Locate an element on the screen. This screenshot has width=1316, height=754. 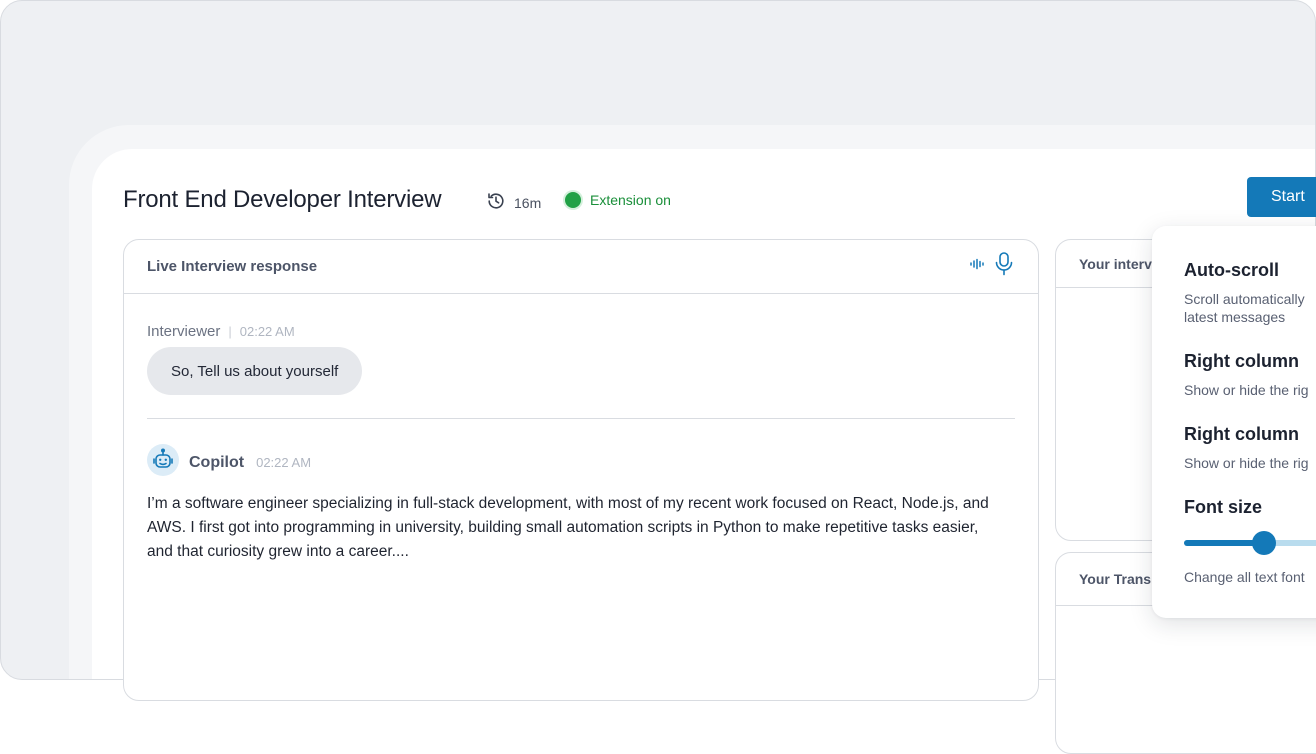
font-size-slider-thumb is located at coordinates (1264, 543).